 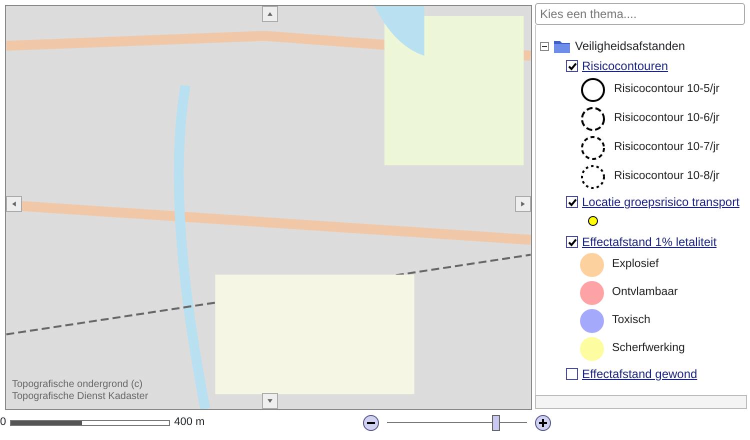 What do you see at coordinates (78, 385) in the screenshot?
I see `attribution-text: Topografische ondergrond (c)` at bounding box center [78, 385].